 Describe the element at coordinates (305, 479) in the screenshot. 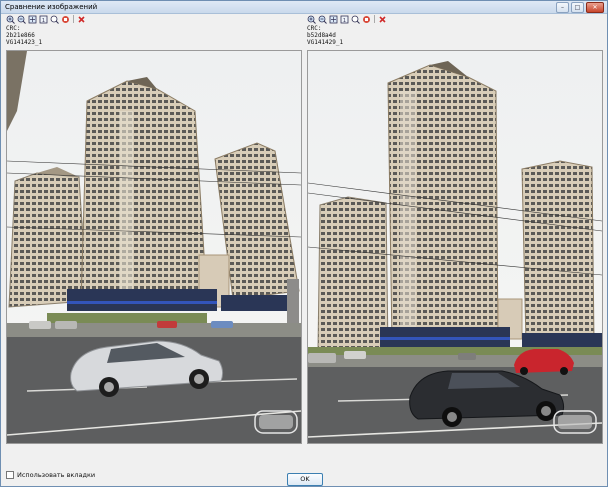

I see `ok-button: OK` at that location.